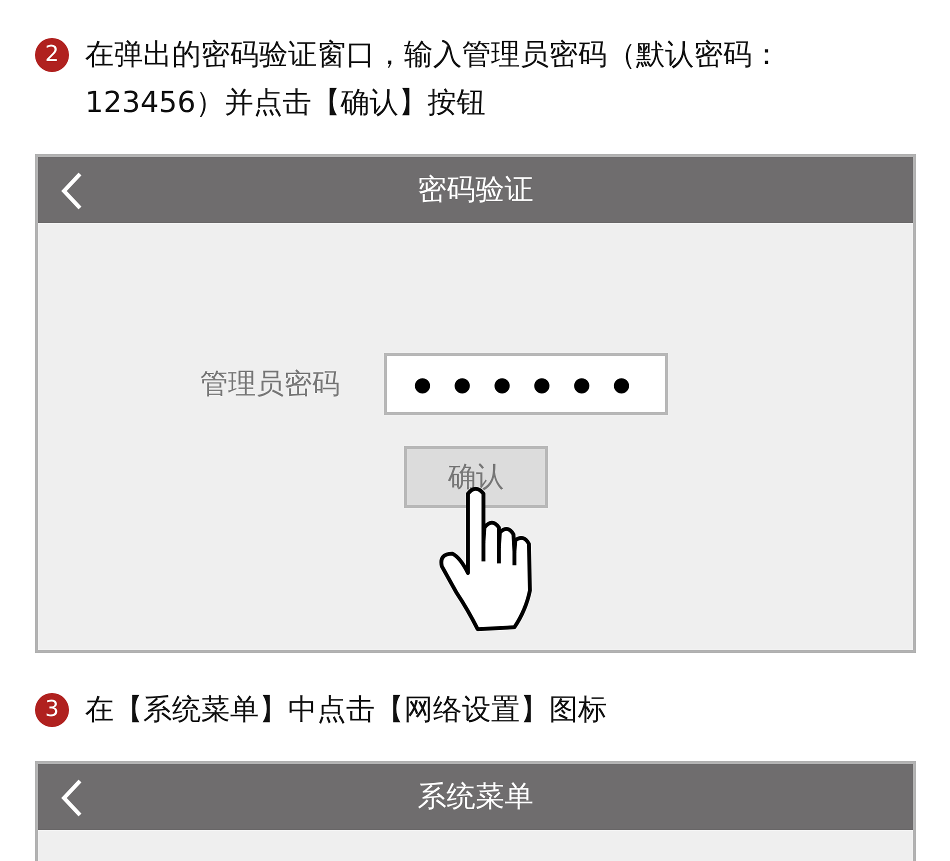 This screenshot has width=950, height=861. What do you see at coordinates (476, 189) in the screenshot?
I see `screen-title: 密码验证` at bounding box center [476, 189].